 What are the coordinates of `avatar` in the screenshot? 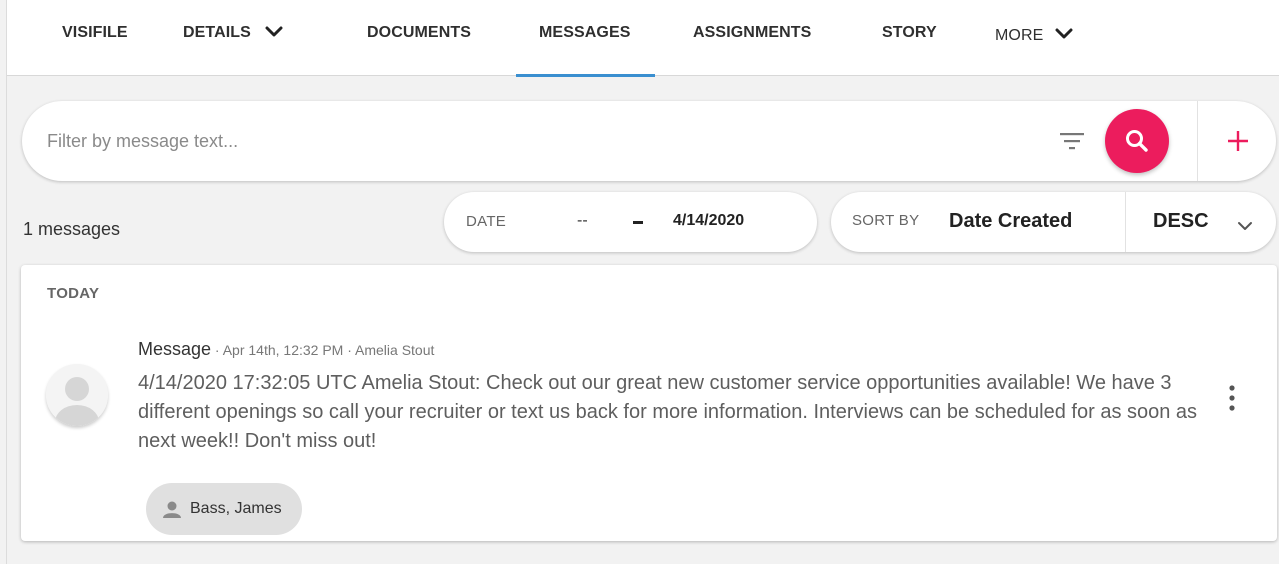 It's located at (77, 395).